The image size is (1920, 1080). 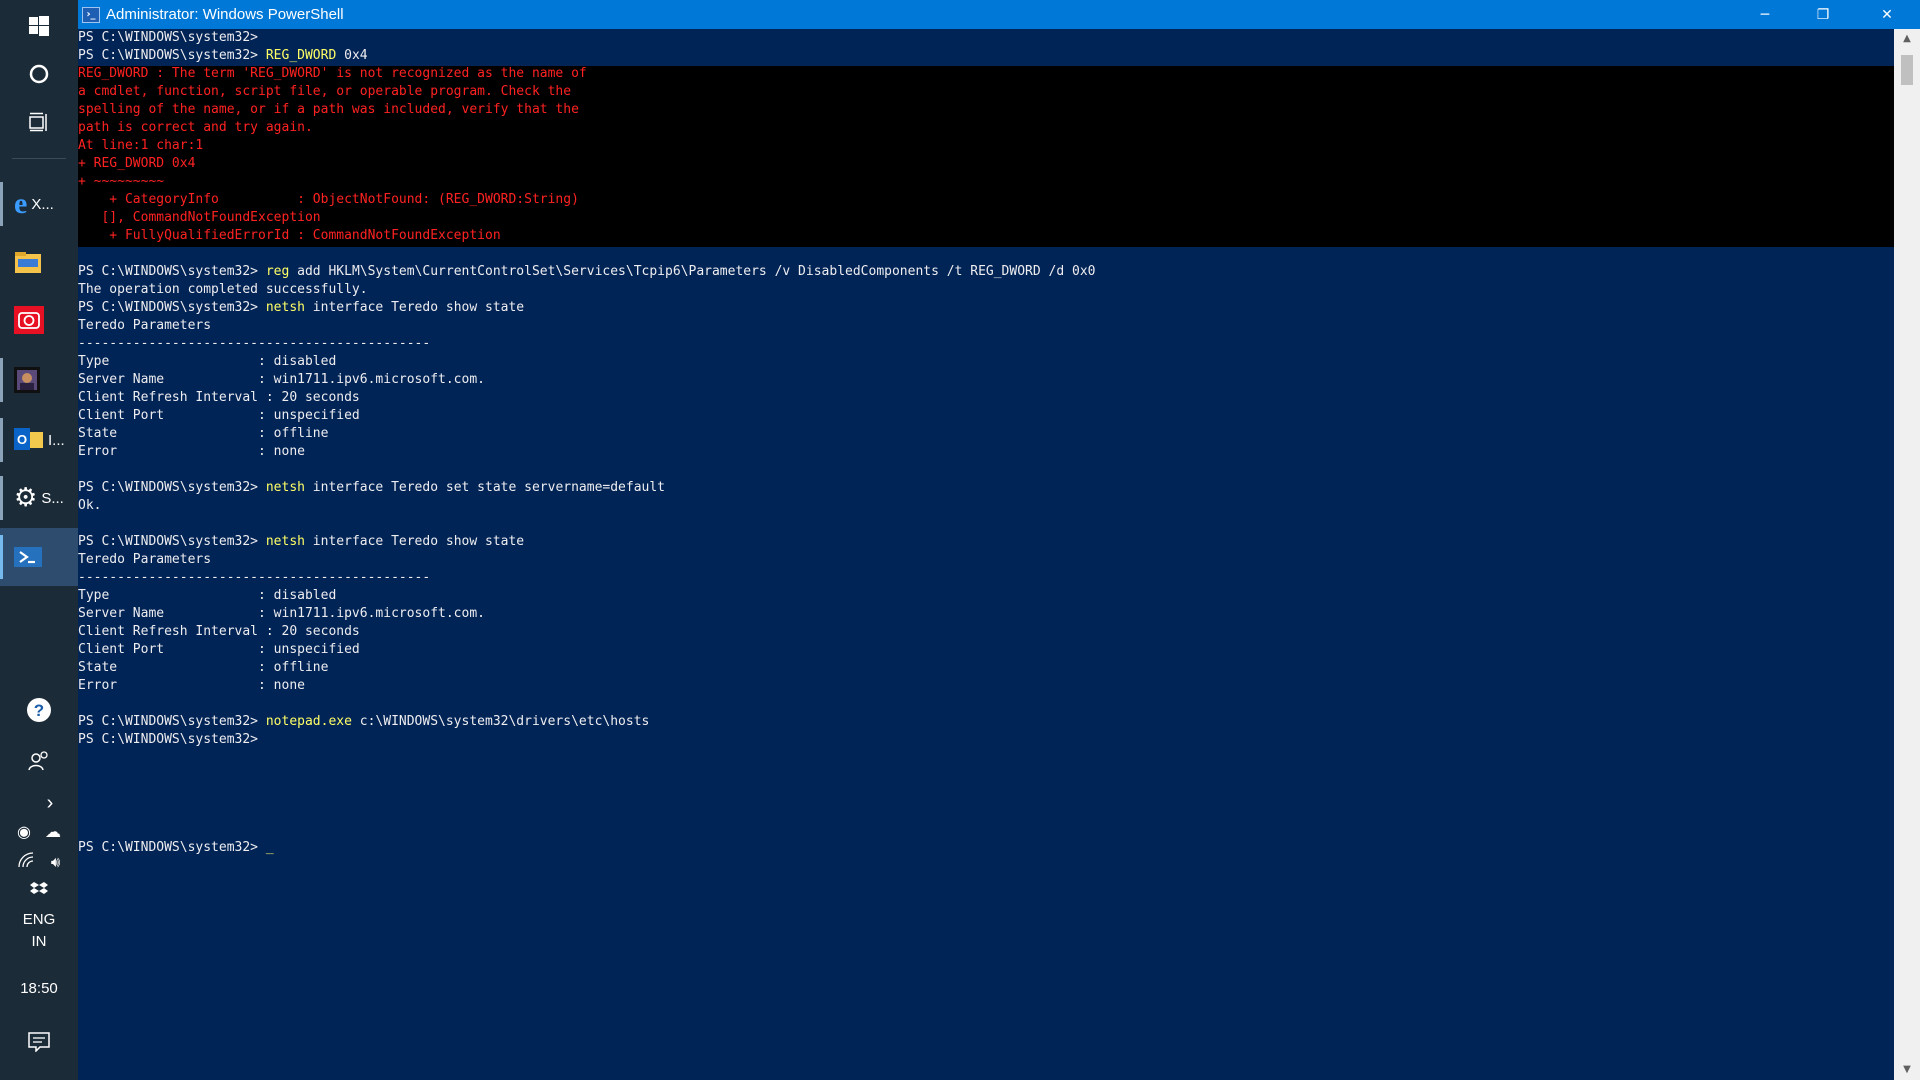 I want to click on tray-people-button, so click(x=39, y=763).